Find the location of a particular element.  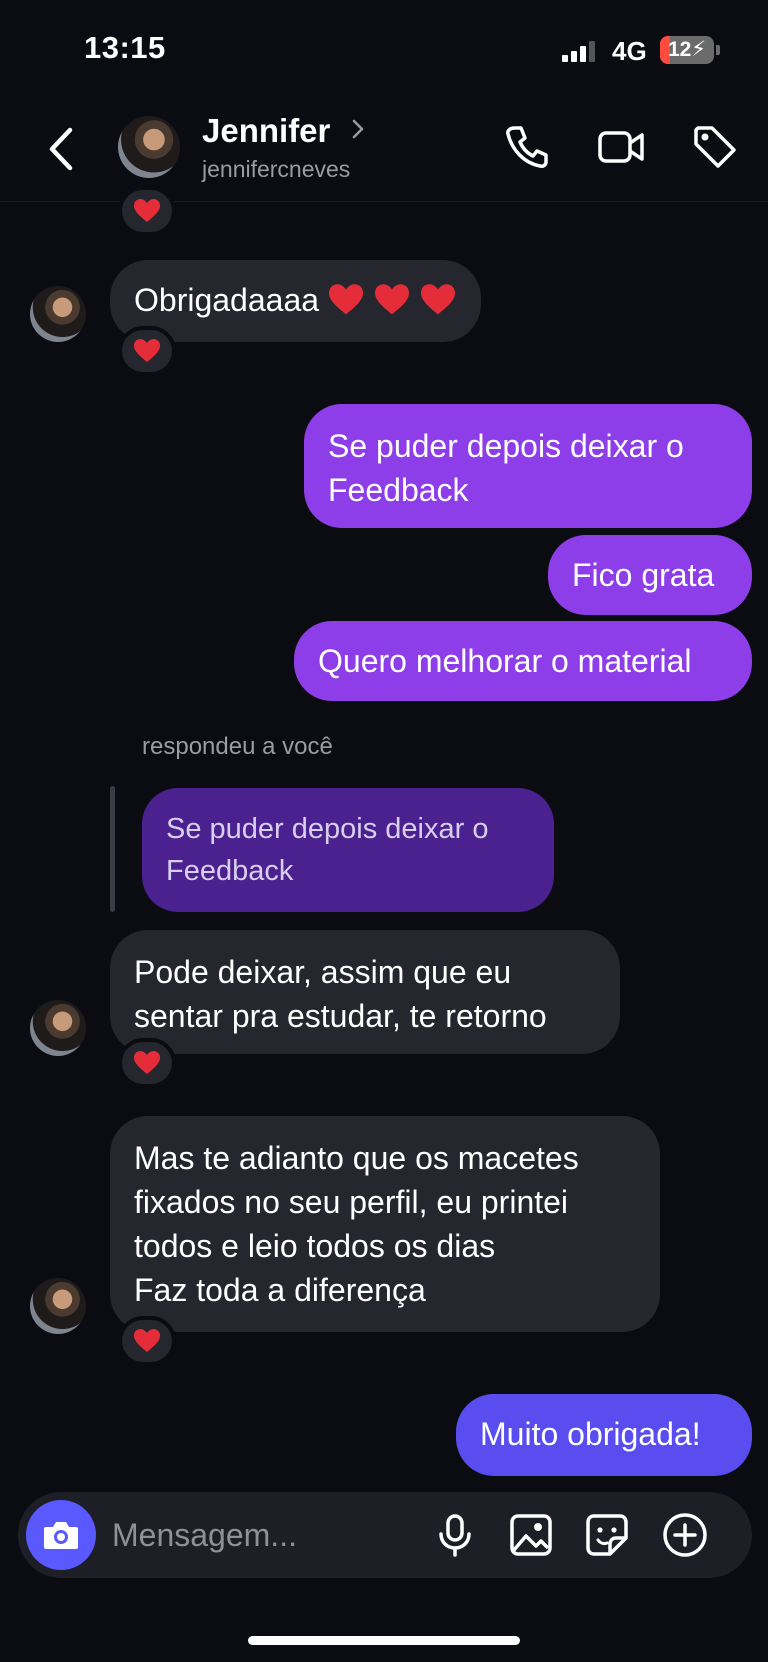

message-composer is located at coordinates (385, 1535).